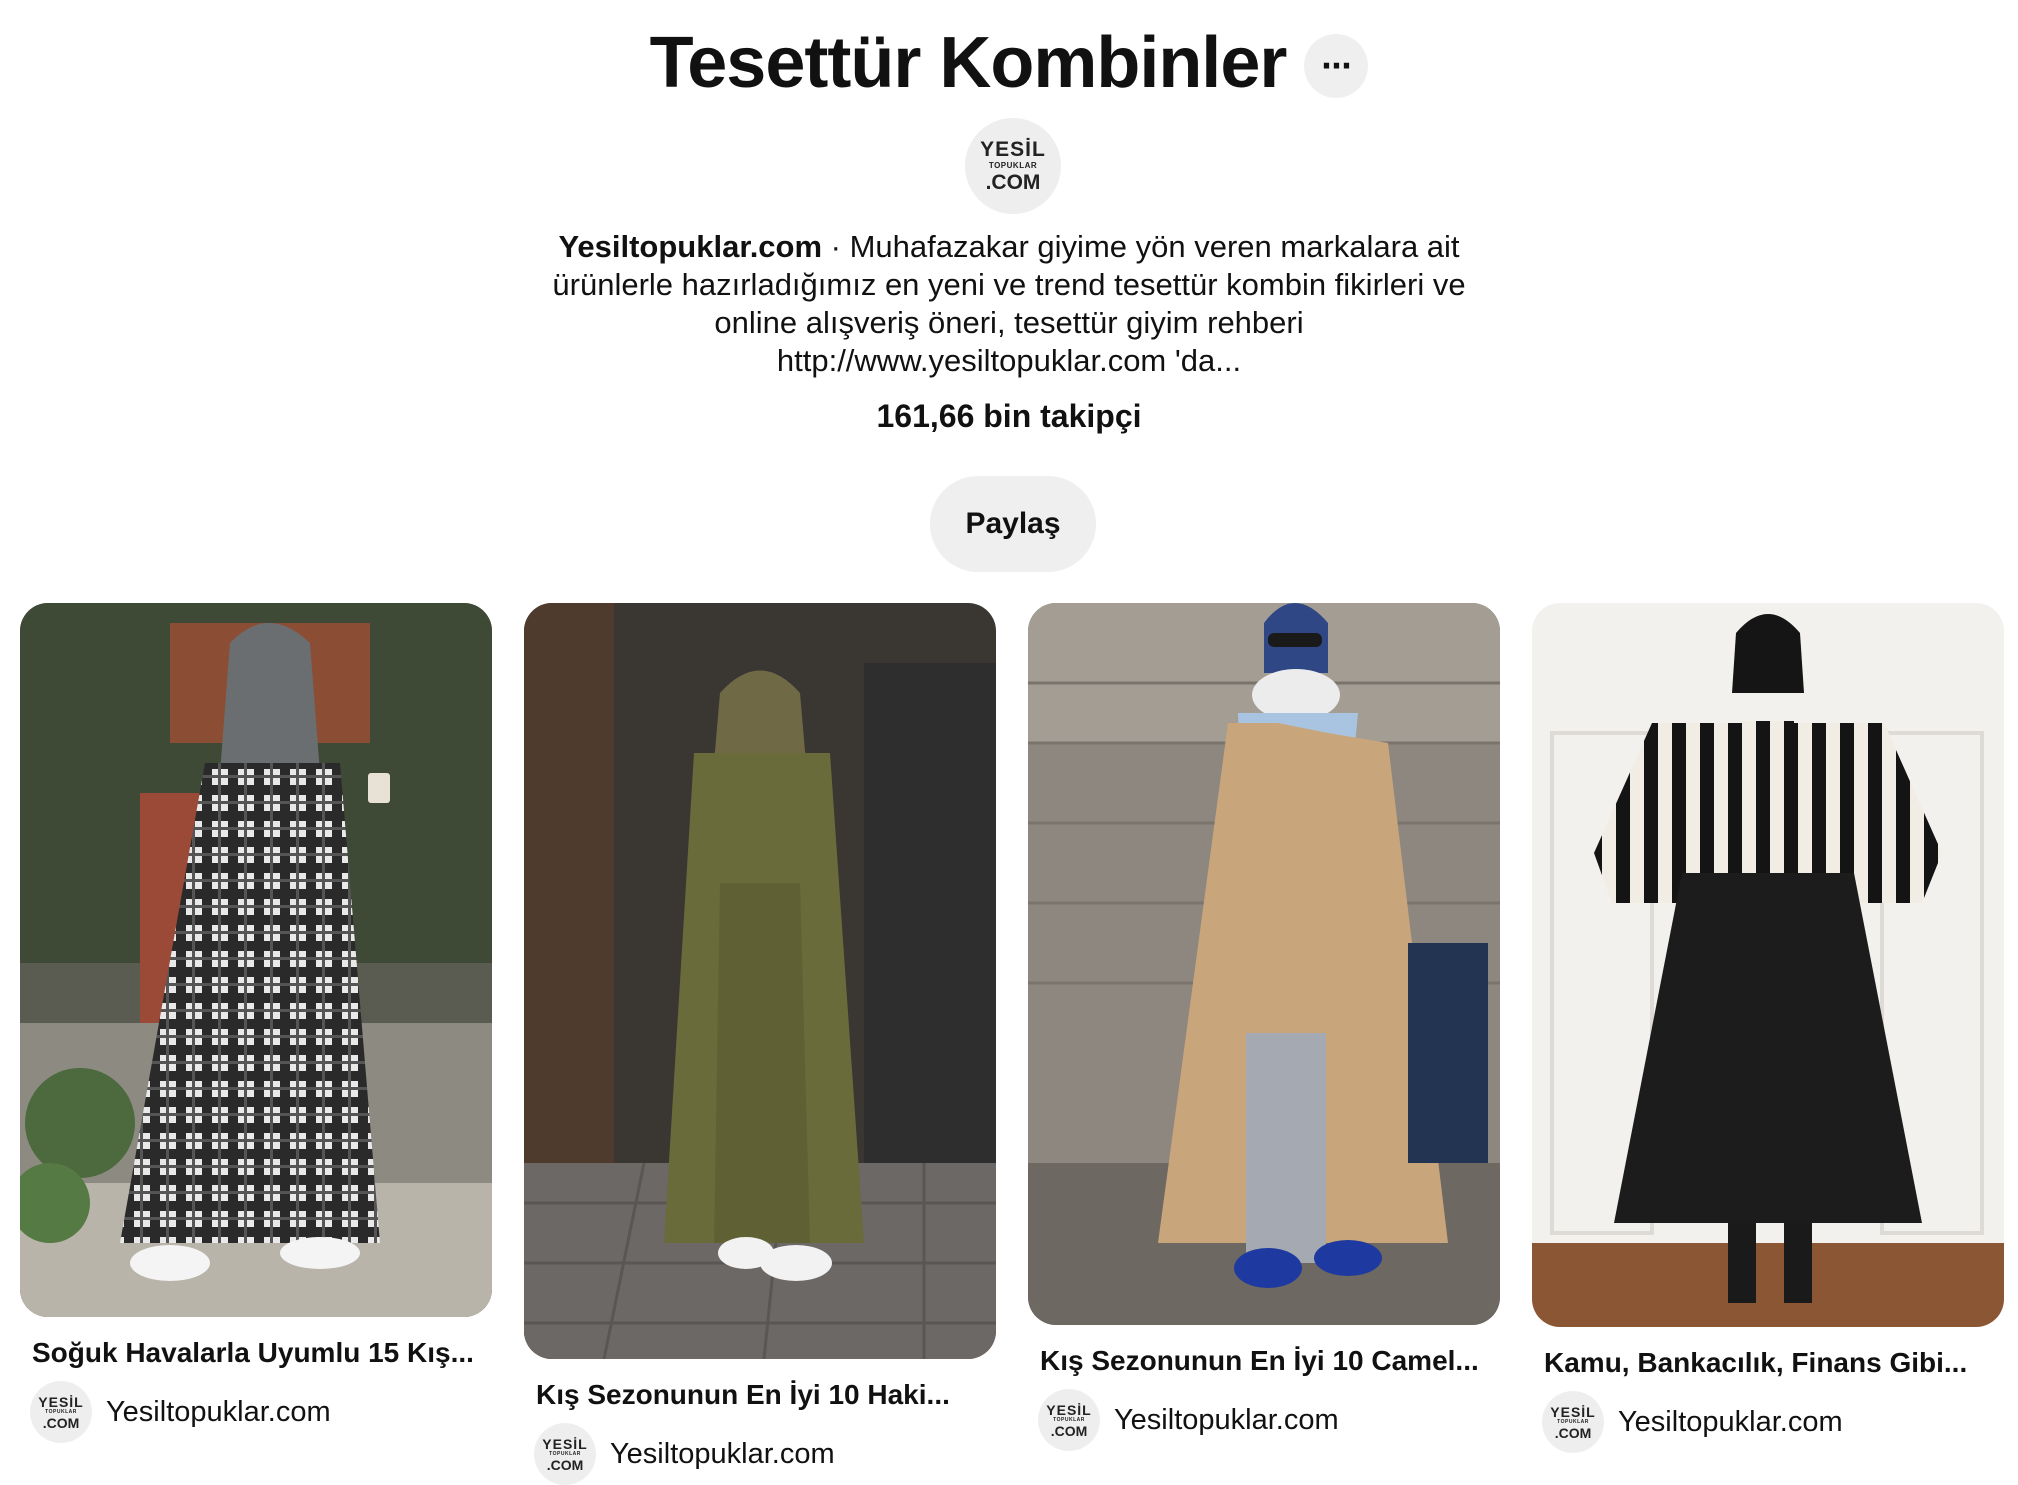 Image resolution: width=2018 pixels, height=1485 pixels. What do you see at coordinates (1013, 524) in the screenshot?
I see `share-button: Paylaş` at bounding box center [1013, 524].